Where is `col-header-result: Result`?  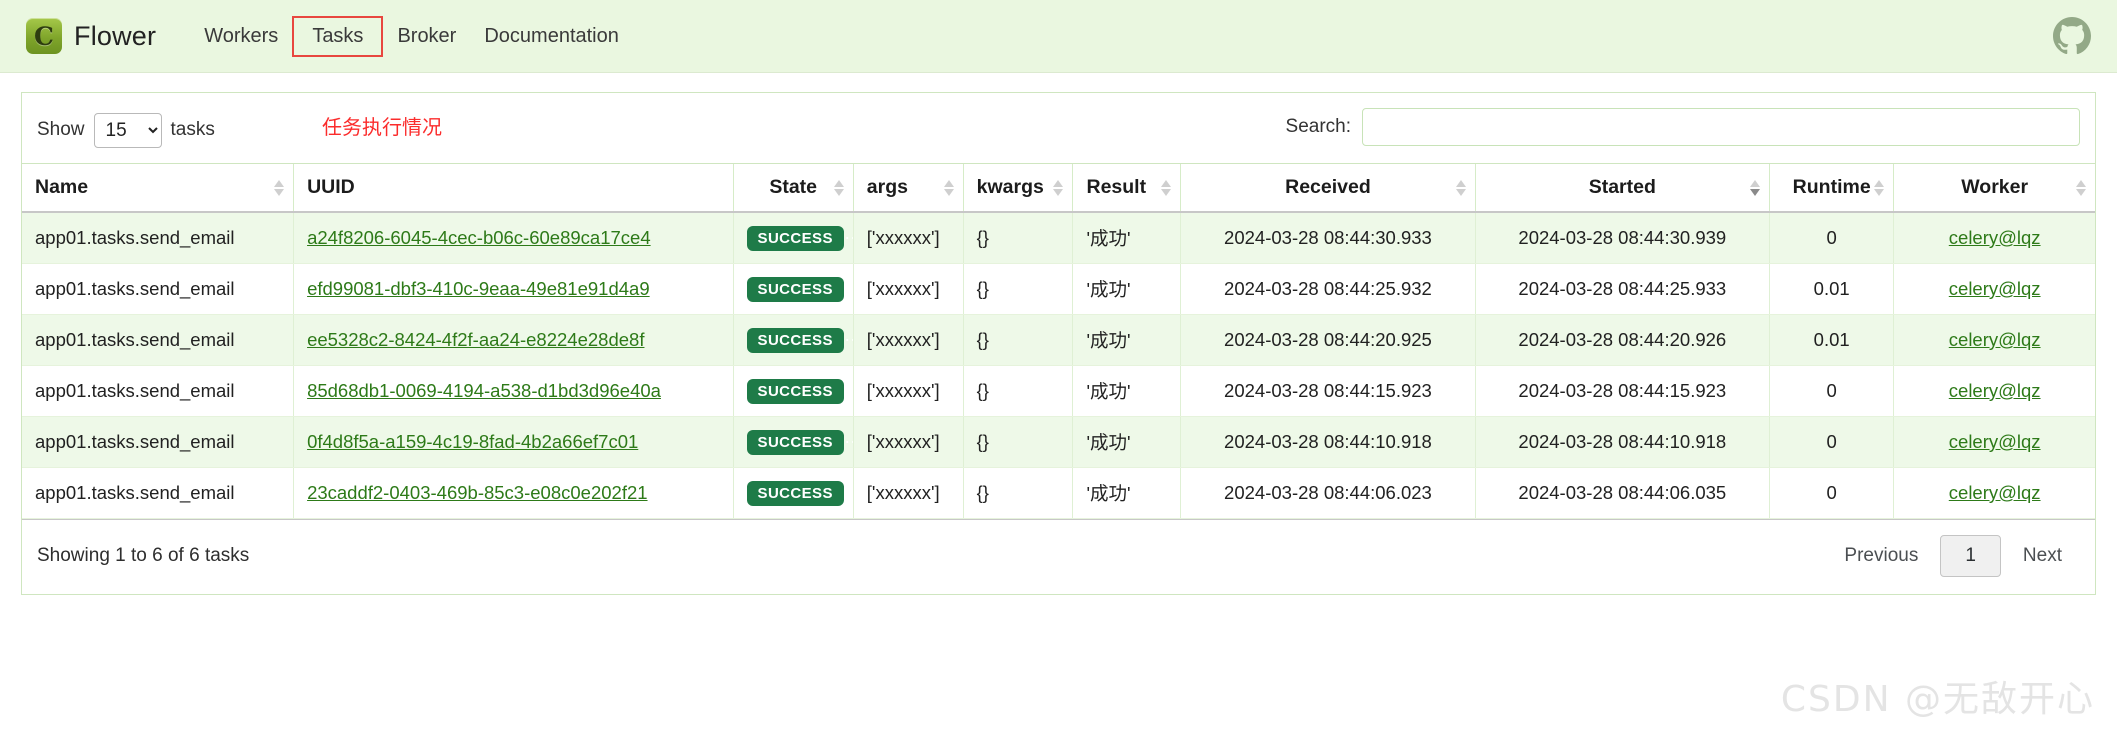
col-header-result: Result is located at coordinates (1126, 188).